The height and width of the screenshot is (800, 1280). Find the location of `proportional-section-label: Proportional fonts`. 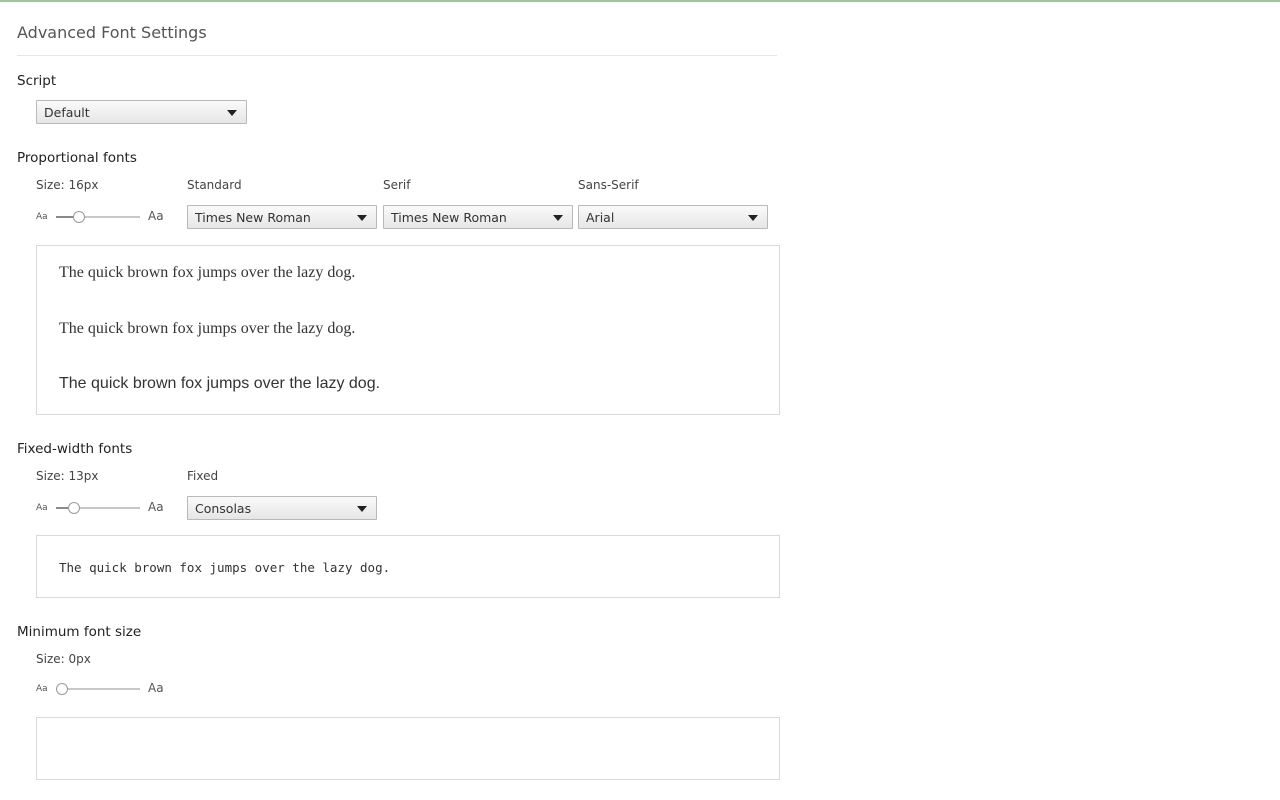

proportional-section-label: Proportional fonts is located at coordinates (77, 158).